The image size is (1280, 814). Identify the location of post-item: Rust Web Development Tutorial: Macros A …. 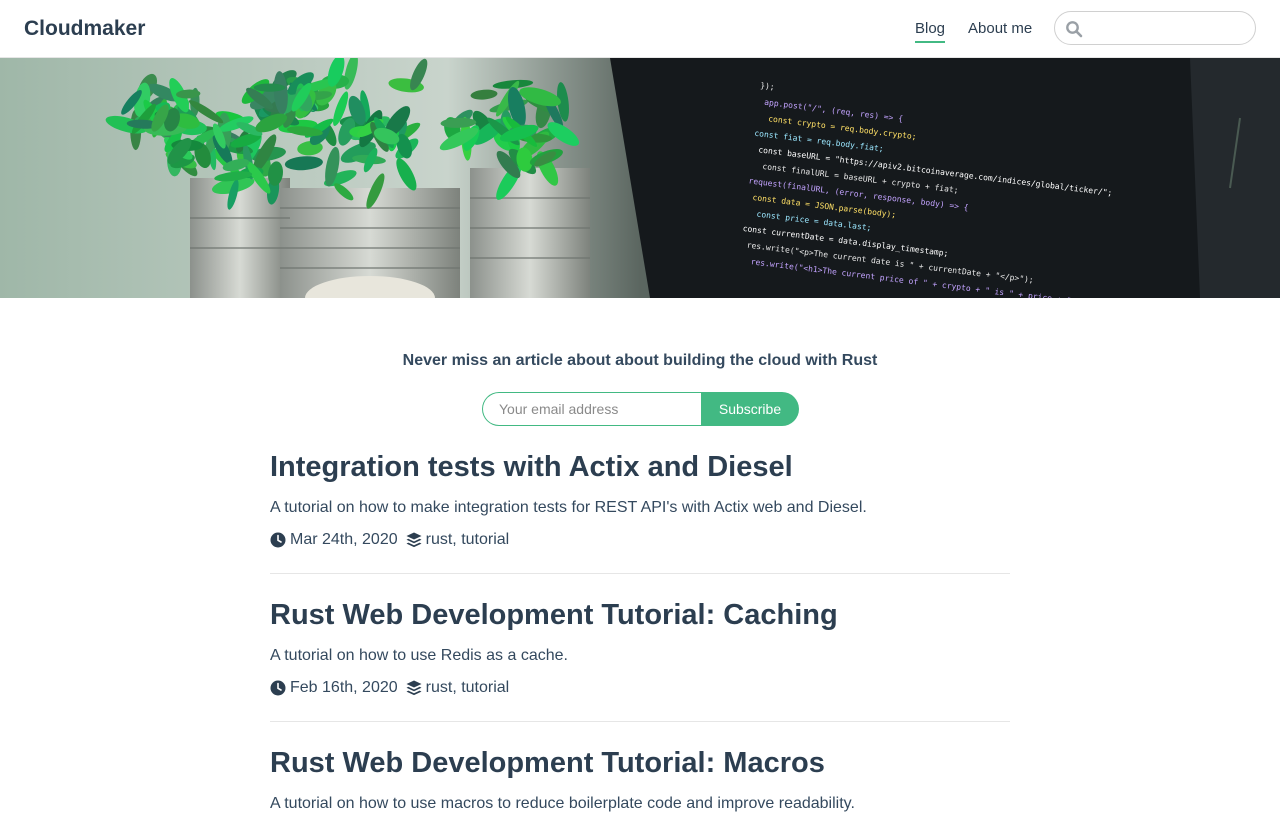
(640, 780).